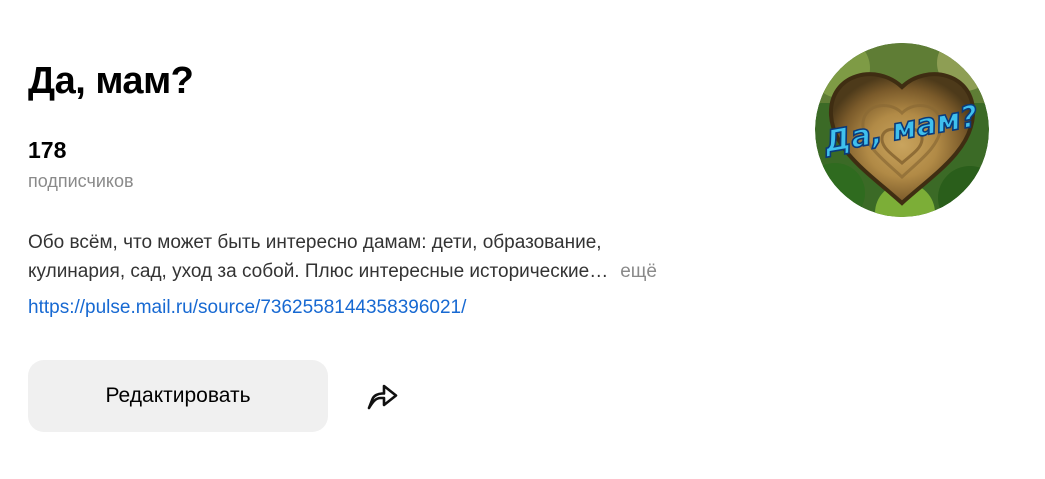 The height and width of the screenshot is (479, 1045). Describe the element at coordinates (638, 271) in the screenshot. I see `more-link: ещё` at that location.